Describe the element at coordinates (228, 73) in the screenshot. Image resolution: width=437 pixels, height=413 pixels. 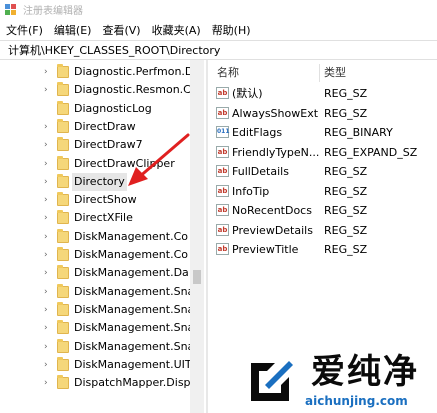
I see `column-header-name: 名称` at that location.